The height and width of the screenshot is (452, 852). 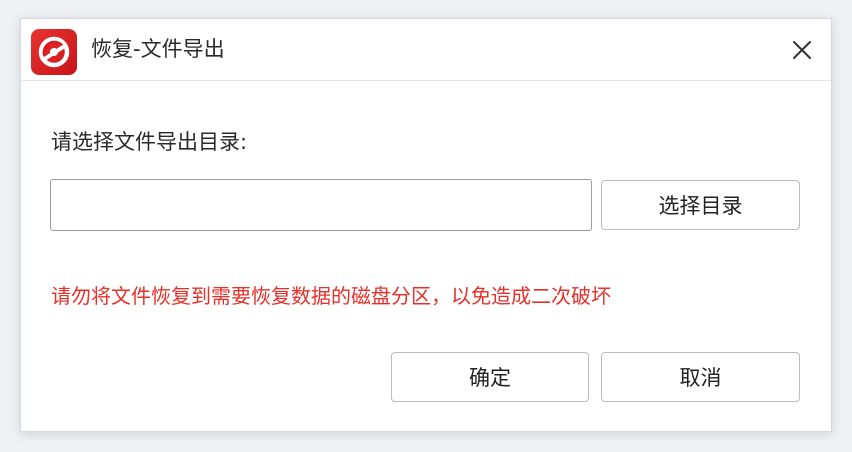 What do you see at coordinates (700, 377) in the screenshot?
I see `cancel-button: 取消` at bounding box center [700, 377].